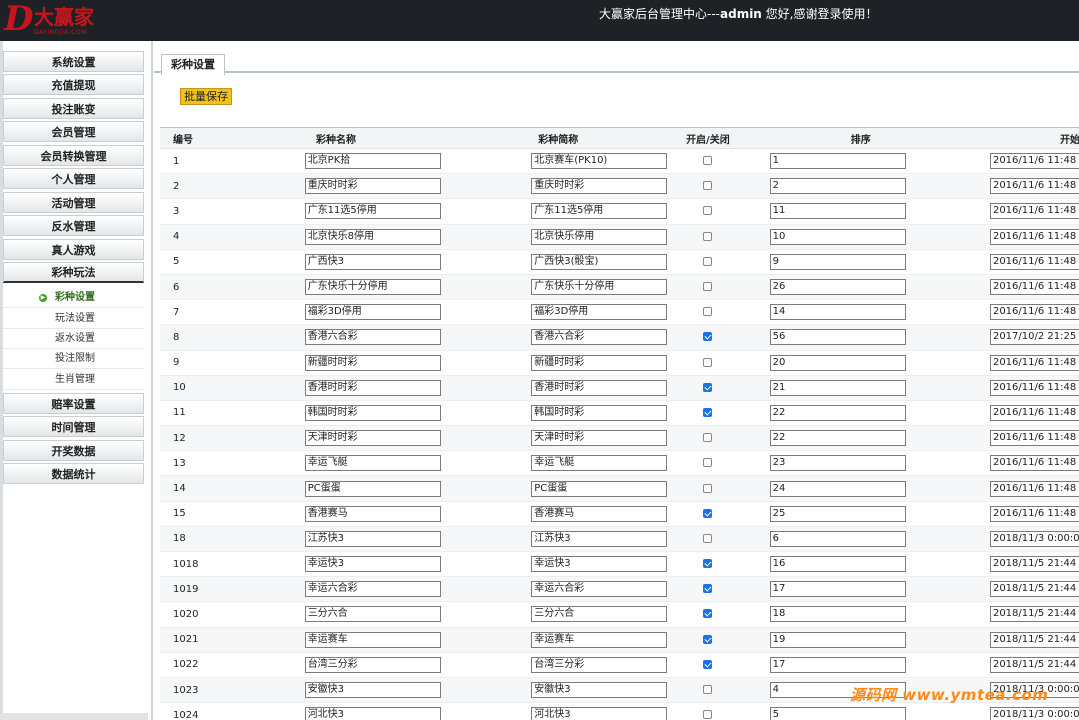 This screenshot has height=720, width=1079. Describe the element at coordinates (73, 403) in the screenshot. I see `menu-odds-settings: 赔率设置` at that location.